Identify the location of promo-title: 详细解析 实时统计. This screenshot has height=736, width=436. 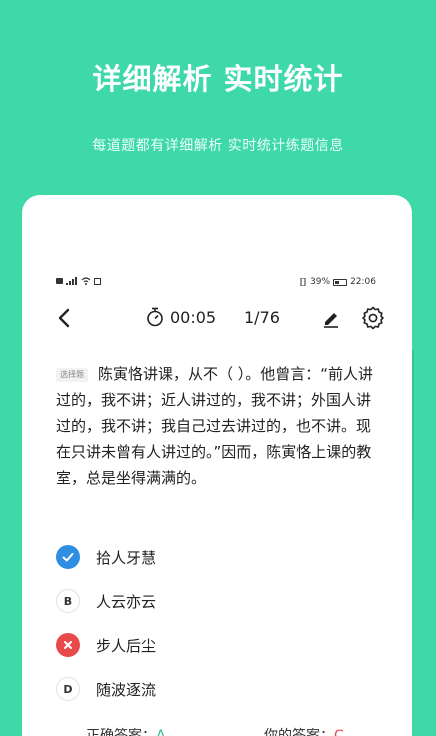
(218, 79).